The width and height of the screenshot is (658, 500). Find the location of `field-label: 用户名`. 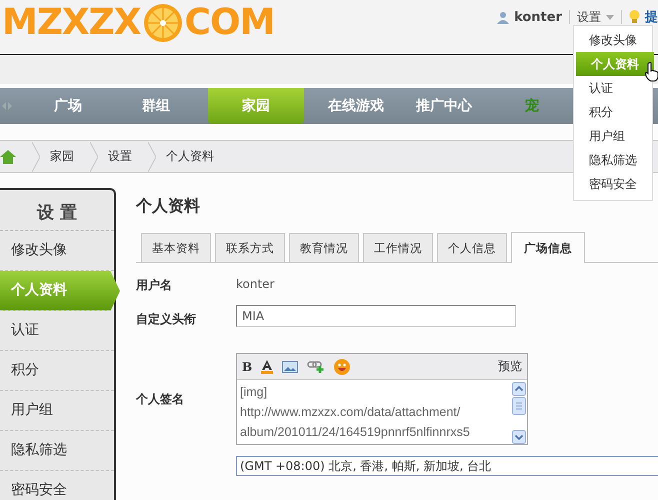

field-label: 用户名 is located at coordinates (154, 285).